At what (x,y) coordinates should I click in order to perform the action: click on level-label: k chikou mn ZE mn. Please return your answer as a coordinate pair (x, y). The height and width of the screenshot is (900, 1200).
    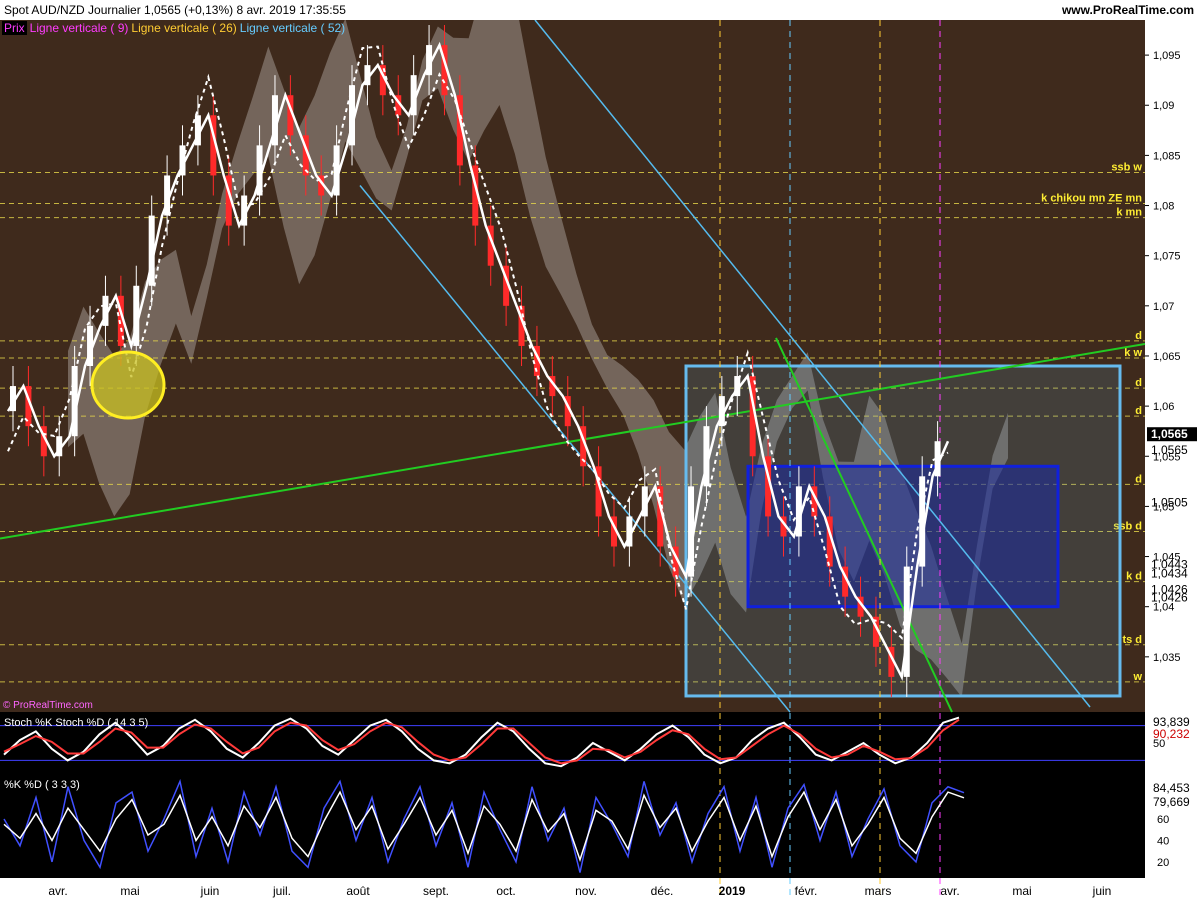
    Looking at the image, I should click on (1091, 199).